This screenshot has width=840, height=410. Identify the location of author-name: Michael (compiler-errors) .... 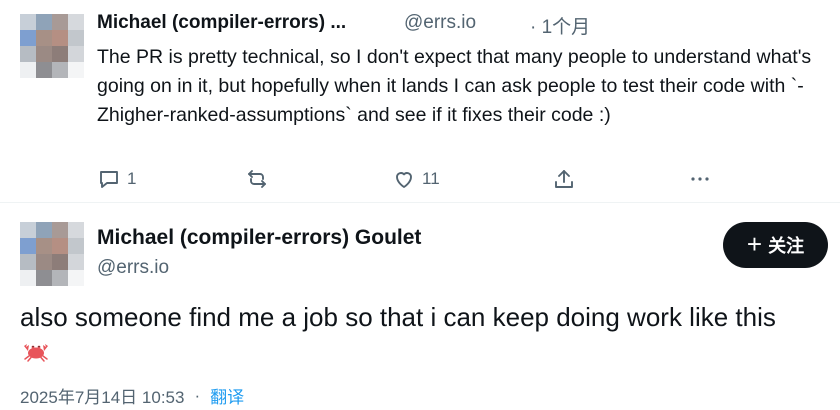
(221, 23).